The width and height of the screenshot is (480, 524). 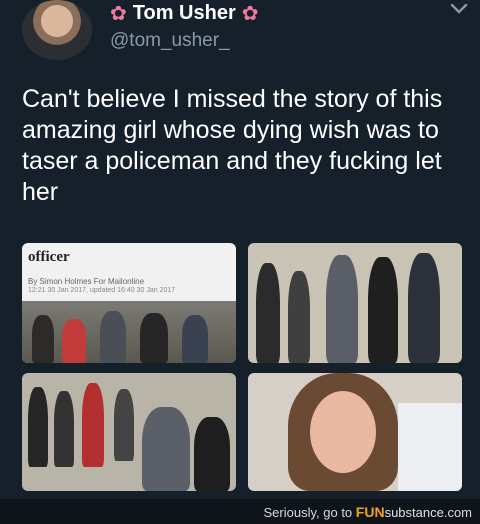 I want to click on watermark-text: Seriously, go to FUNsubstance.com, so click(x=368, y=512).